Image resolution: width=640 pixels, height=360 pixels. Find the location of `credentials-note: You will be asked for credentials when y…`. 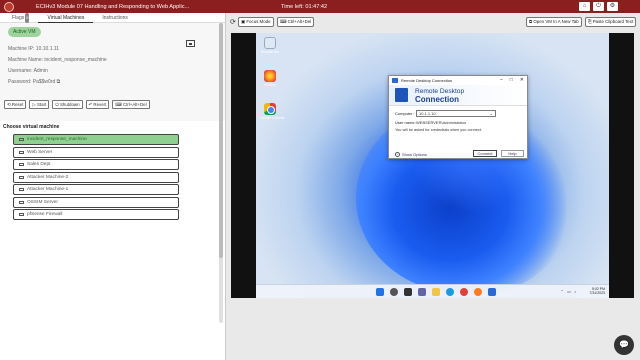

credentials-note: You will be asked for credentials when y… is located at coordinates (438, 130).